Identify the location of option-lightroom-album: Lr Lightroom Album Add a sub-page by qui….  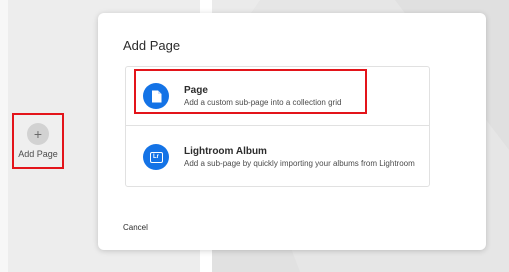
(277, 157).